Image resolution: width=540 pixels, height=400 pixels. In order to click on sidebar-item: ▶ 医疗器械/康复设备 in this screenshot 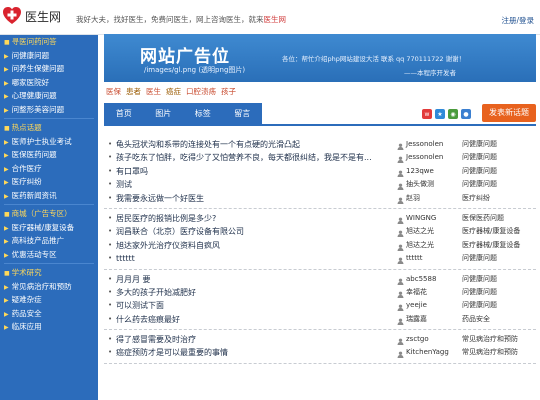, I will do `click(51, 227)`.